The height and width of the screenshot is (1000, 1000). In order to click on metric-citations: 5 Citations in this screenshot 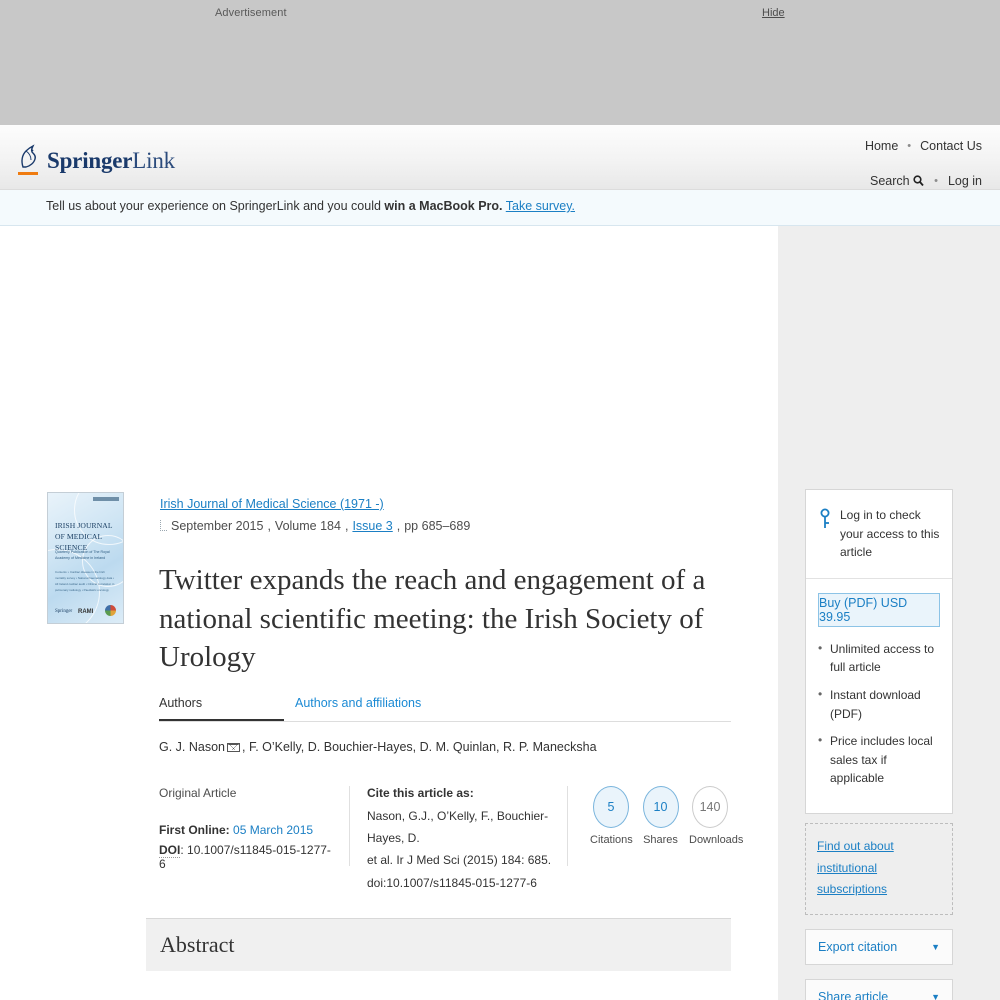, I will do `click(611, 816)`.